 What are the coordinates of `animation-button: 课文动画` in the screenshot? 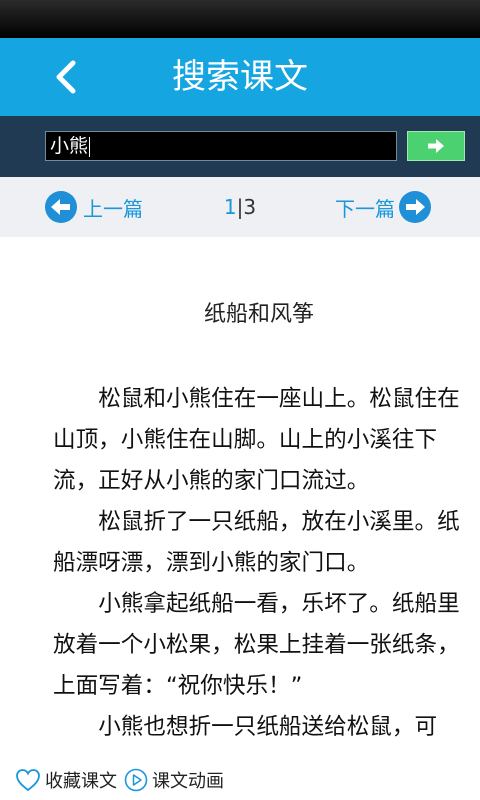 It's located at (174, 780).